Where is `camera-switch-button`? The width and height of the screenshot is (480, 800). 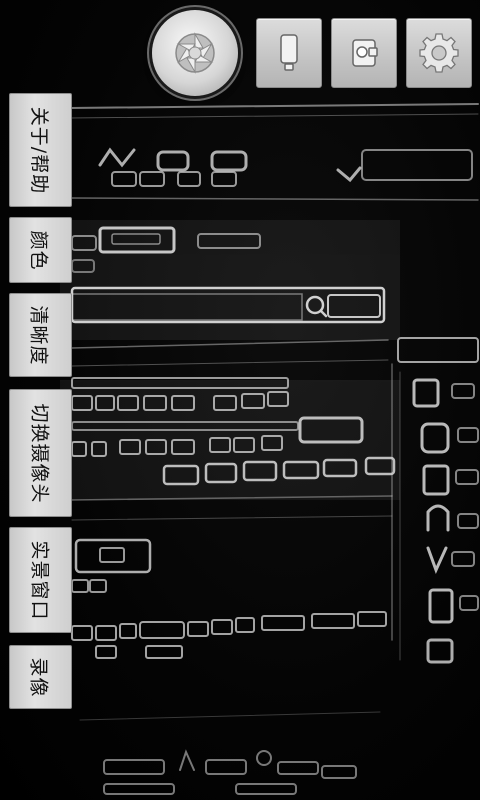
camera-switch-button is located at coordinates (364, 53).